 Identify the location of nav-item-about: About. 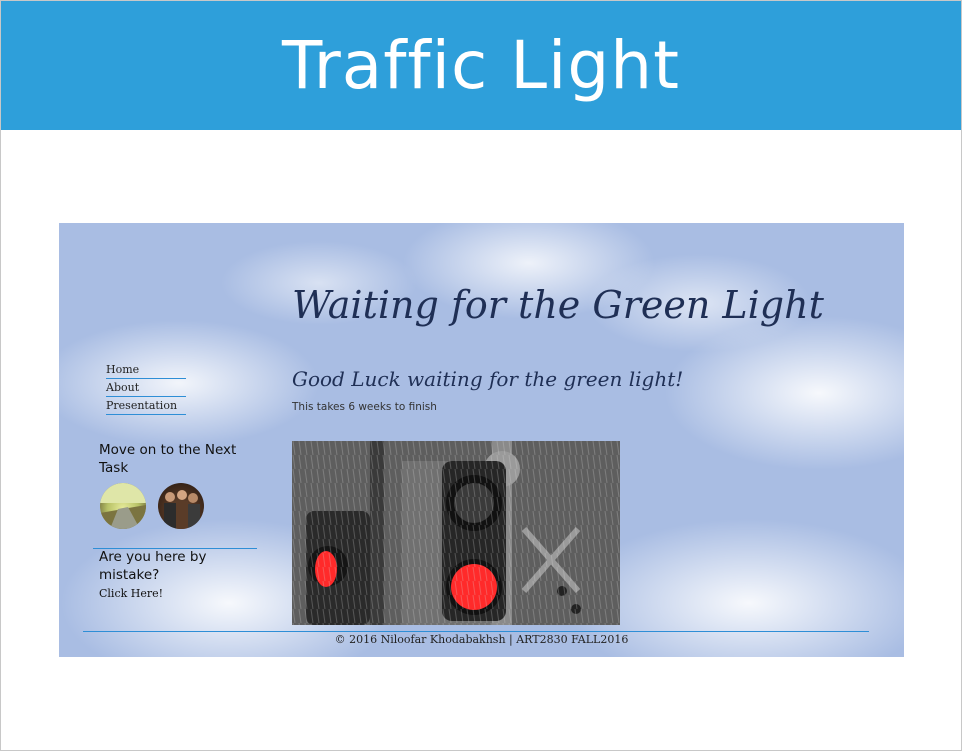
(146, 388).